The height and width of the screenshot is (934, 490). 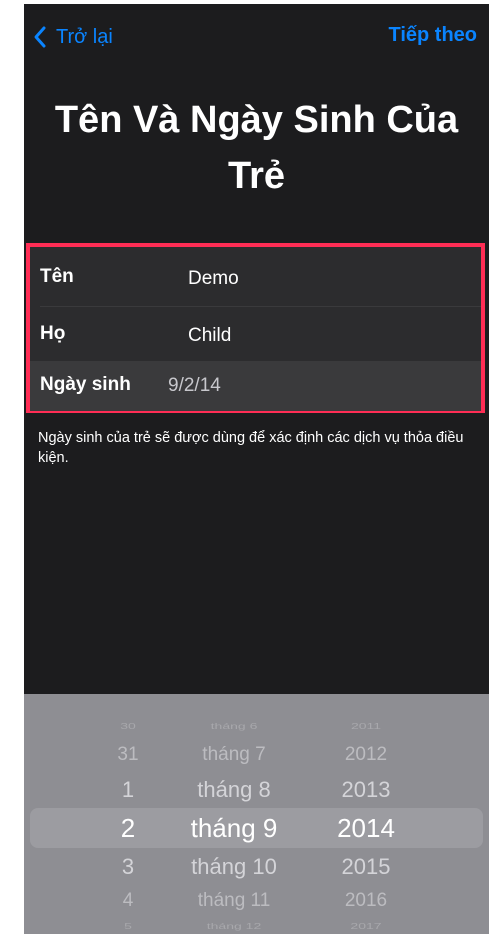 I want to click on day-option: 31, so click(x=128, y=755).